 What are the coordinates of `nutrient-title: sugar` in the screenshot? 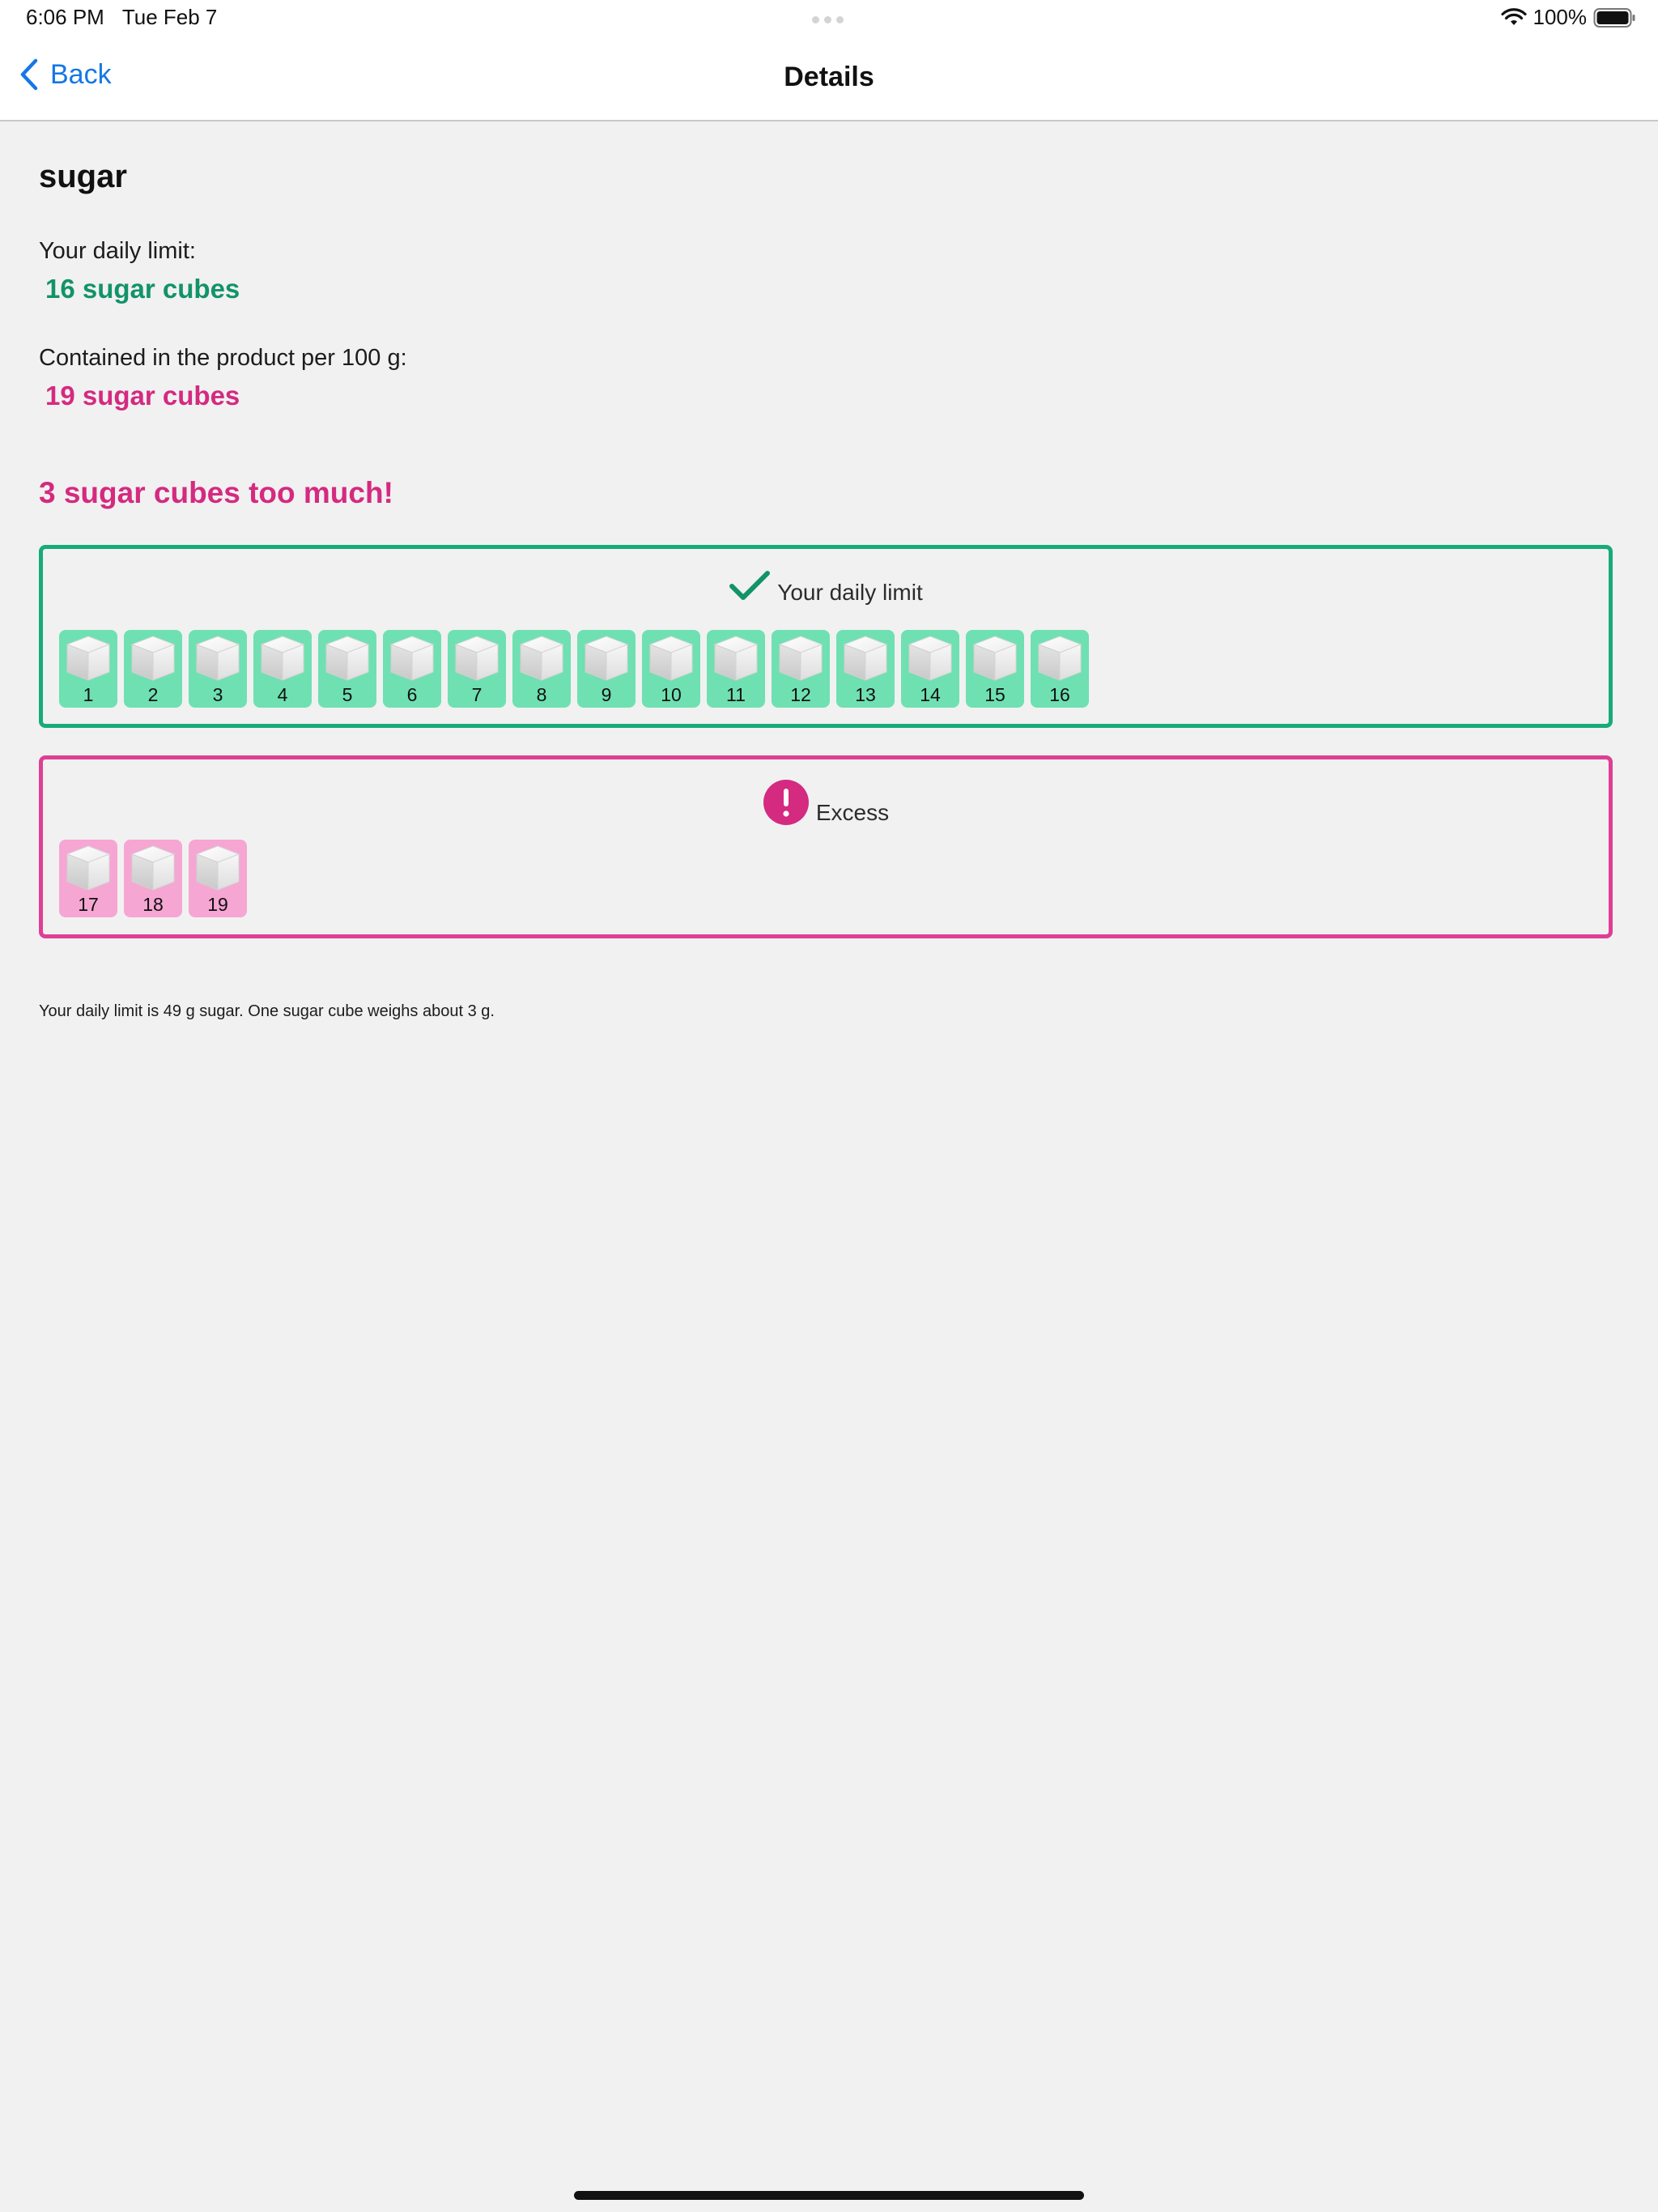 It's located at (83, 177).